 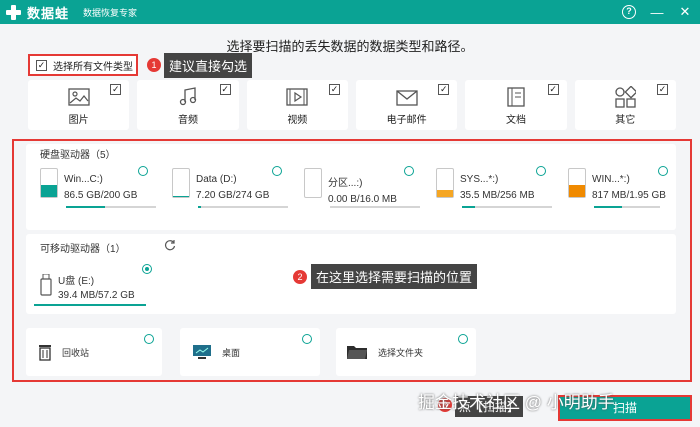 What do you see at coordinates (357, 352) in the screenshot?
I see `folder-icon` at bounding box center [357, 352].